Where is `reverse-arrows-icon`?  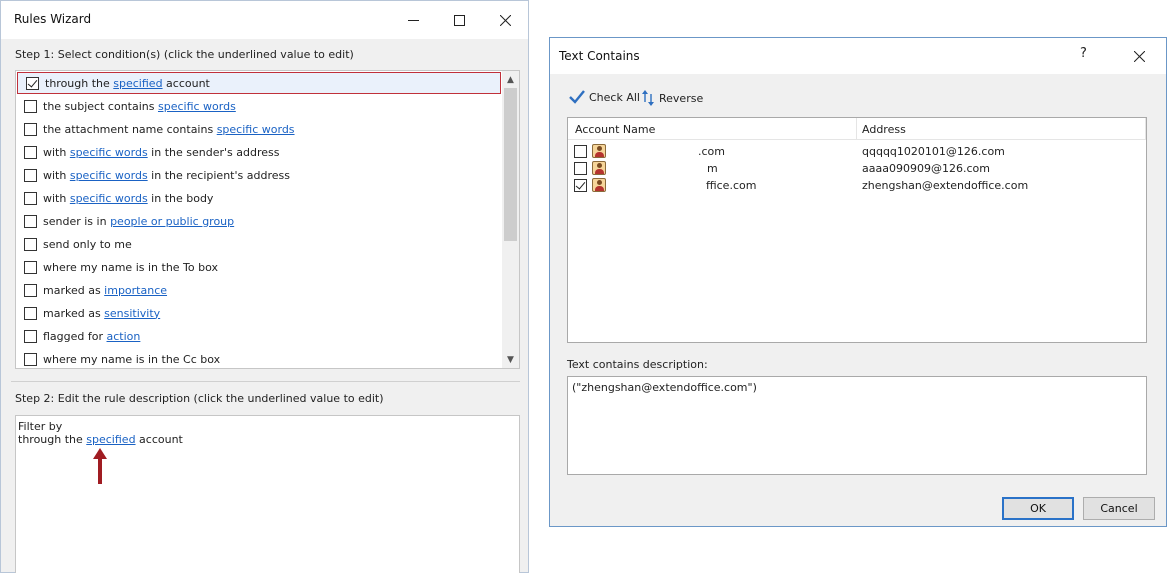
reverse-arrows-icon is located at coordinates (648, 98).